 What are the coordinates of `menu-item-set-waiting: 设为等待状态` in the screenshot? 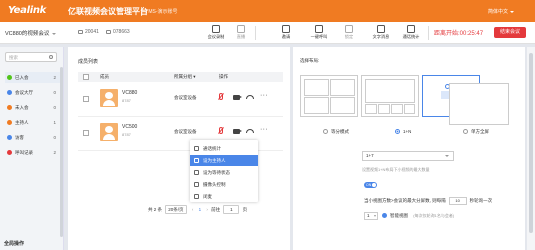 It's located at (224, 172).